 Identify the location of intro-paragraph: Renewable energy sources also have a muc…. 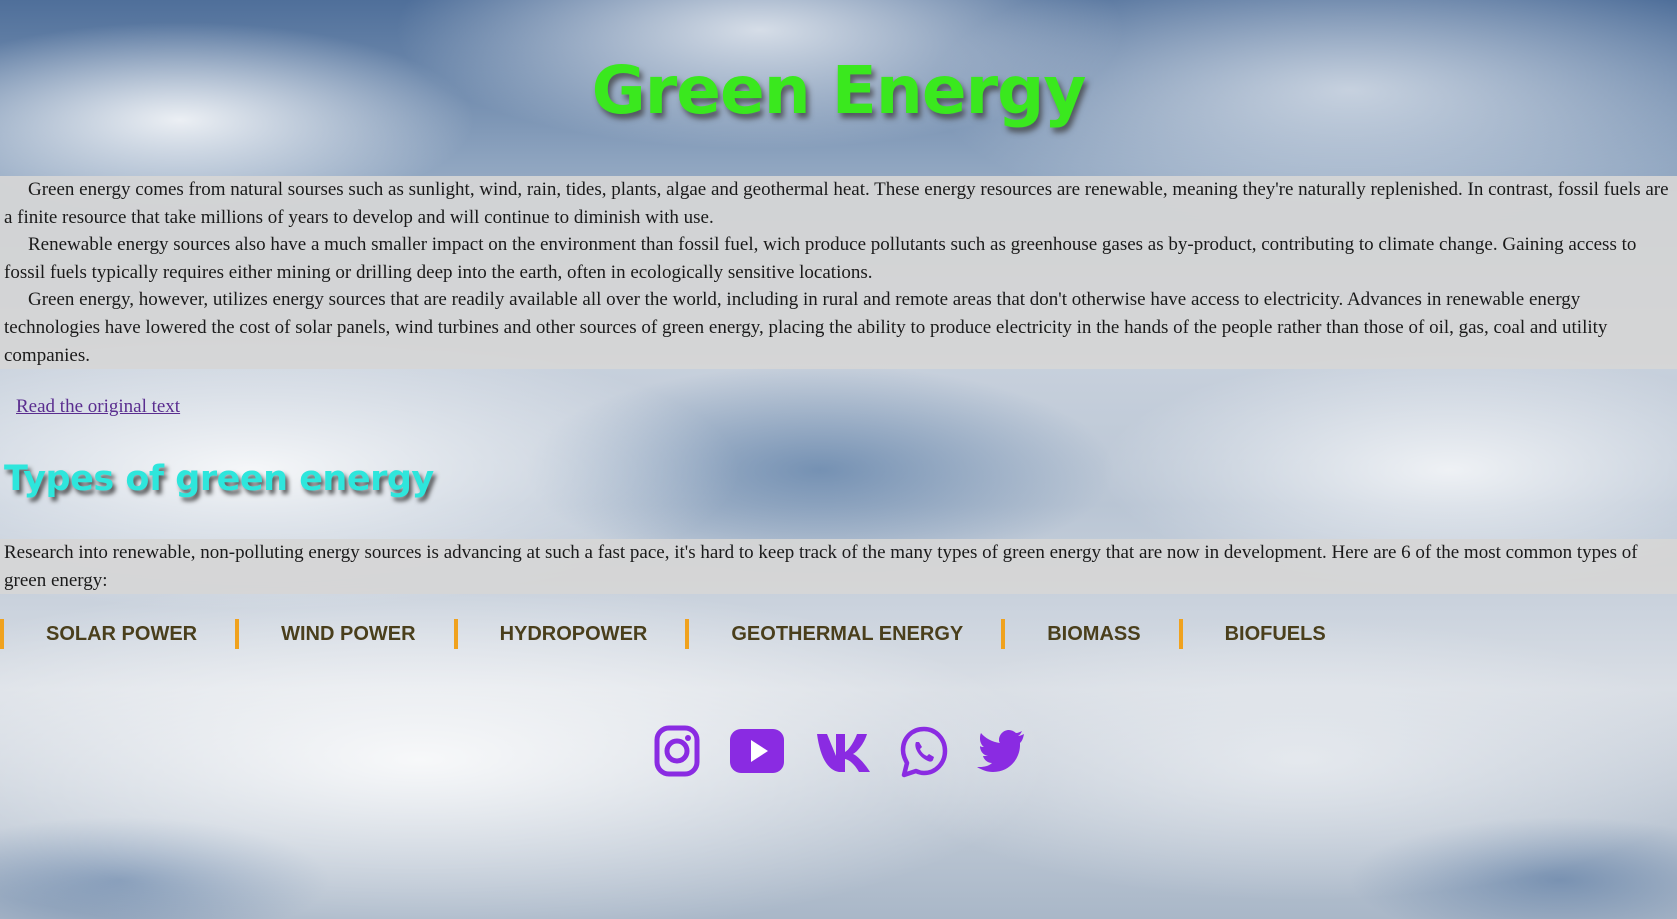
(820, 258).